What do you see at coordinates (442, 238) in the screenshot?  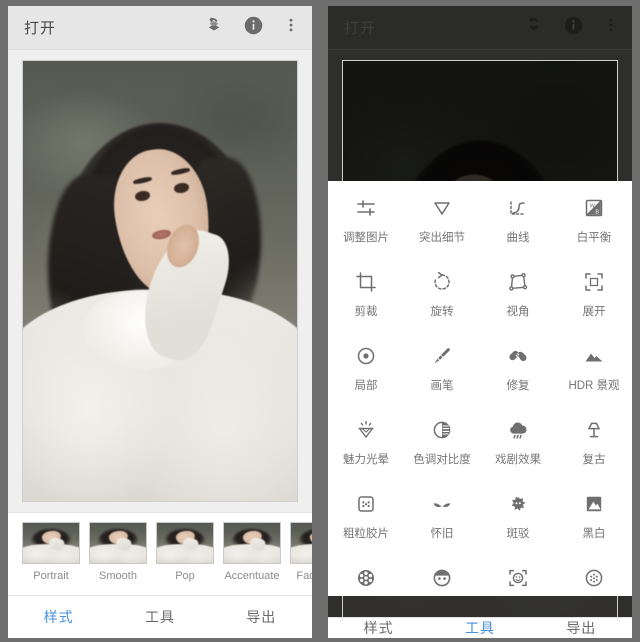 I see `tool-label: 突出细节` at bounding box center [442, 238].